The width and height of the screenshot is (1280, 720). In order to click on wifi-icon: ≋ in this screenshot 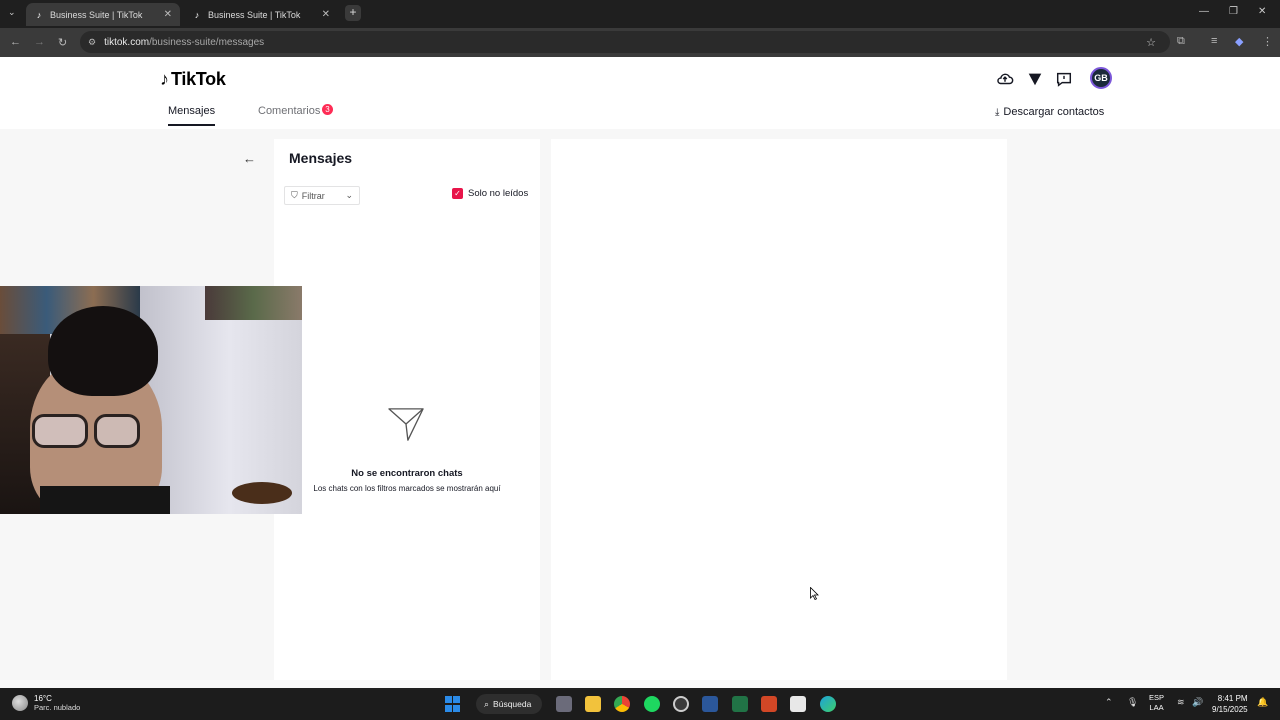, I will do `click(1181, 702)`.